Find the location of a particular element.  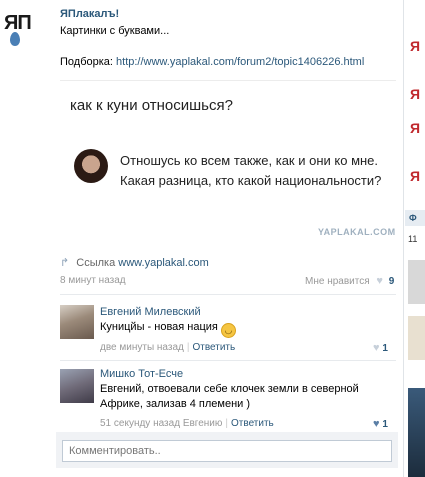

right-tab: Ф is located at coordinates (415, 218).